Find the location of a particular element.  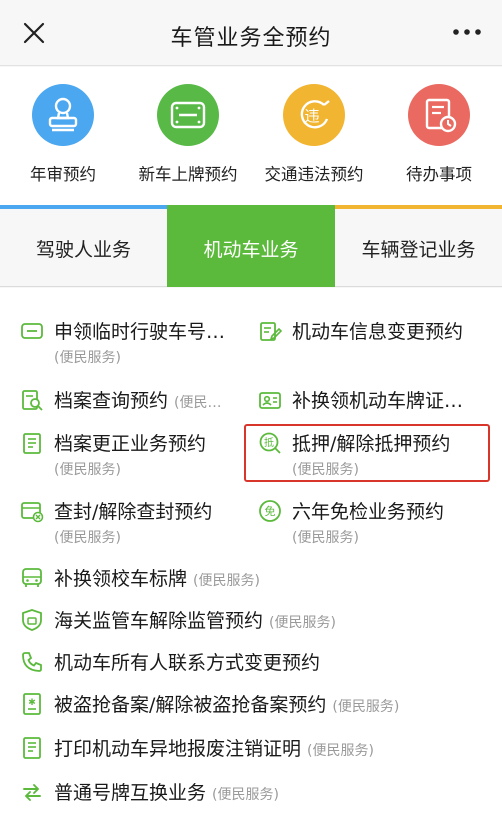

svg-text: 违 is located at coordinates (311, 116).